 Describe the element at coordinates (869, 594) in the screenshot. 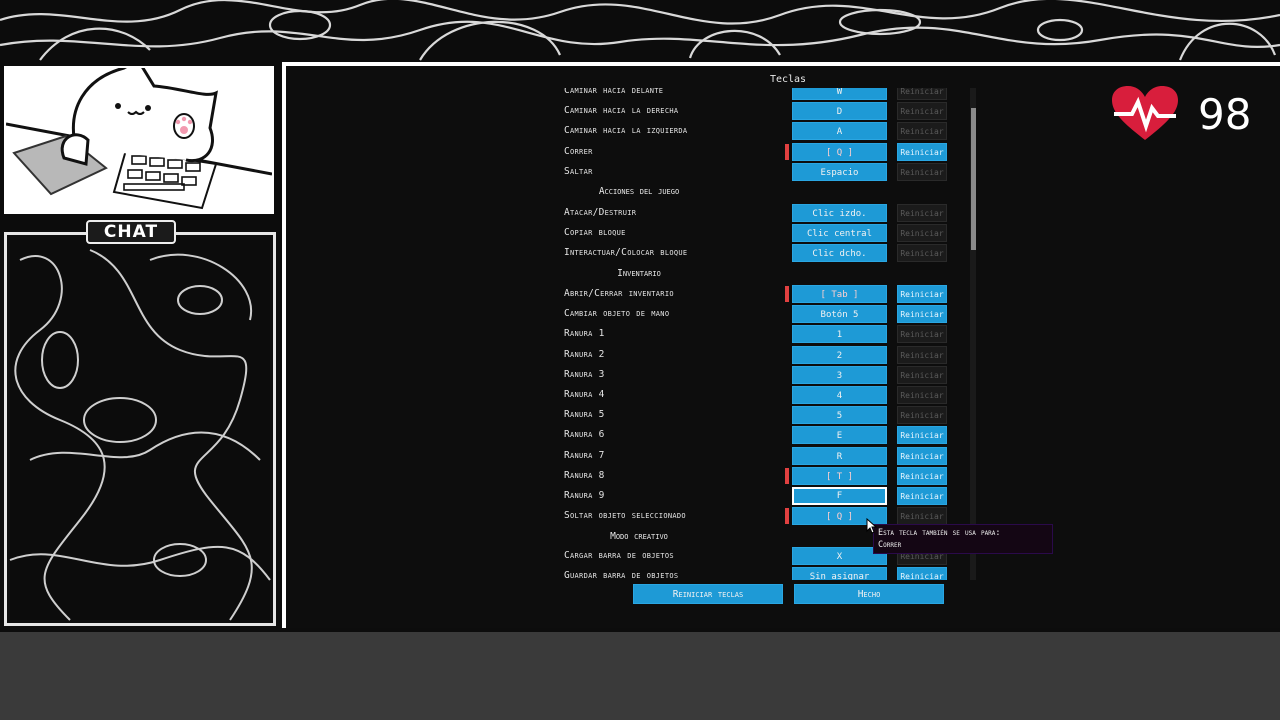

I see `done-button: Hecho` at that location.